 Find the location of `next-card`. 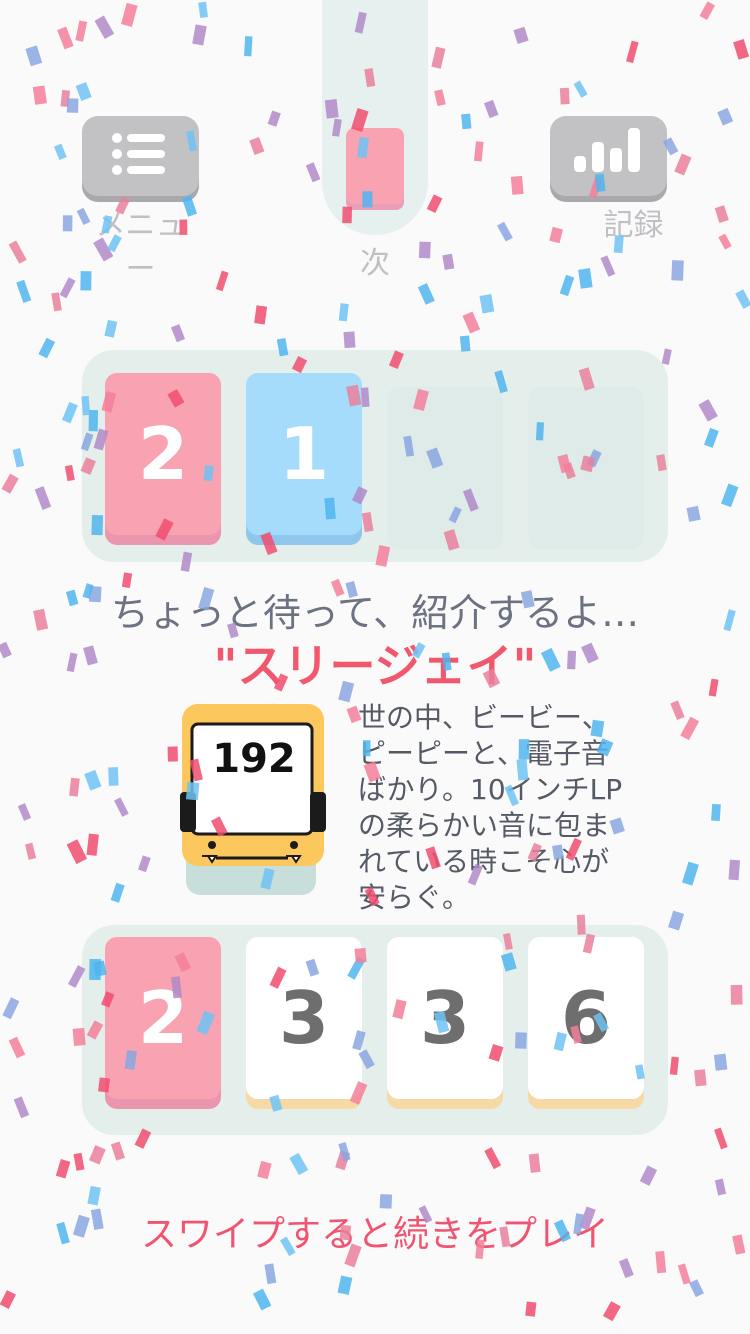

next-card is located at coordinates (375, 166).